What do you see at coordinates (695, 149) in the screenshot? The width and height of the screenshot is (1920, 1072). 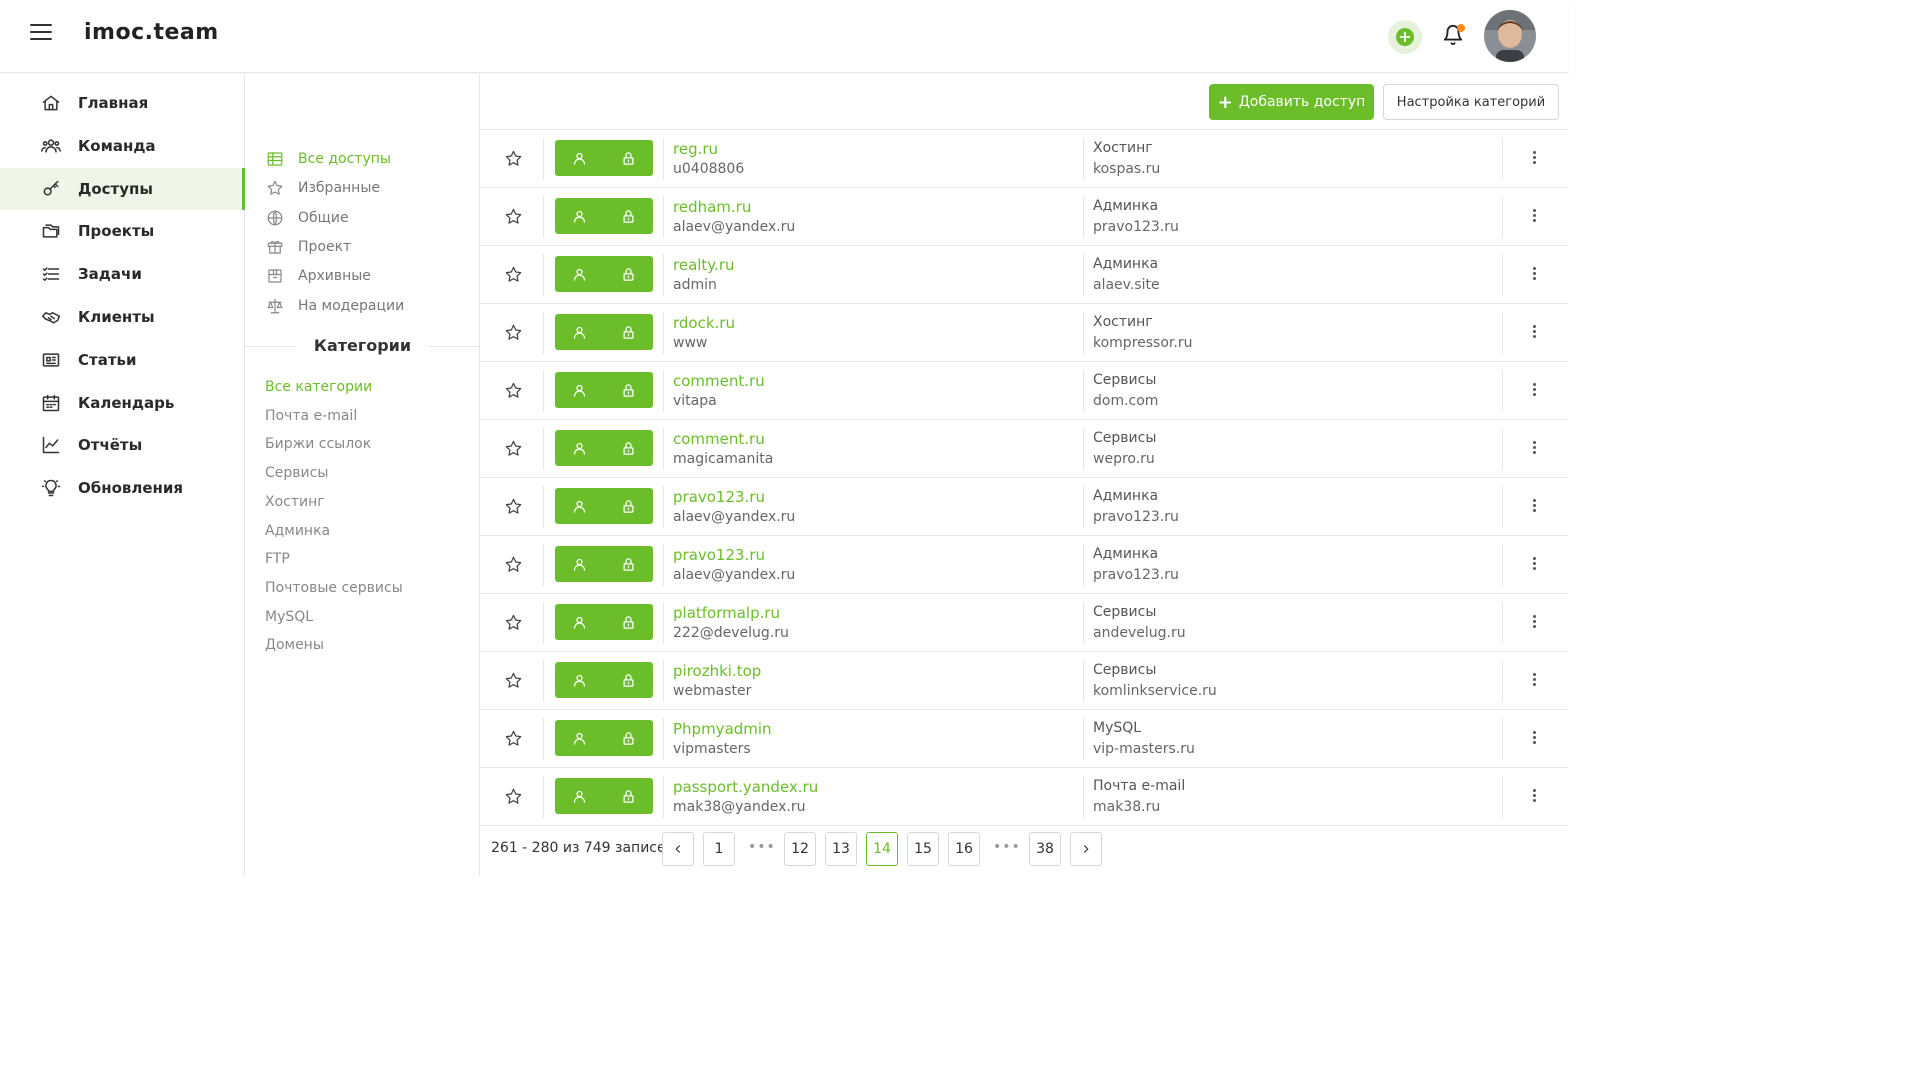 I see `access-site-link: reg.ru` at bounding box center [695, 149].